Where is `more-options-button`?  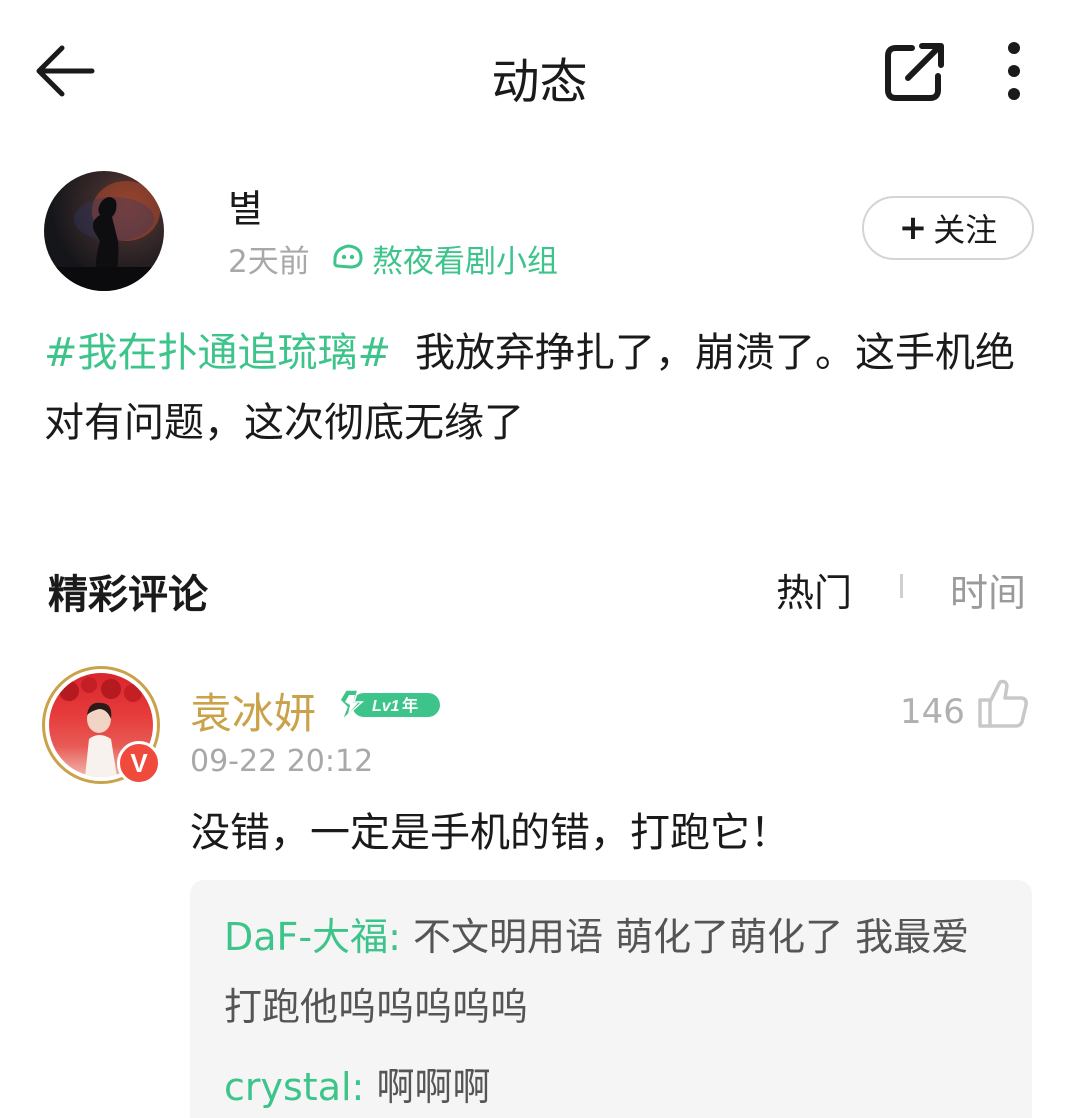 more-options-button is located at coordinates (1014, 73).